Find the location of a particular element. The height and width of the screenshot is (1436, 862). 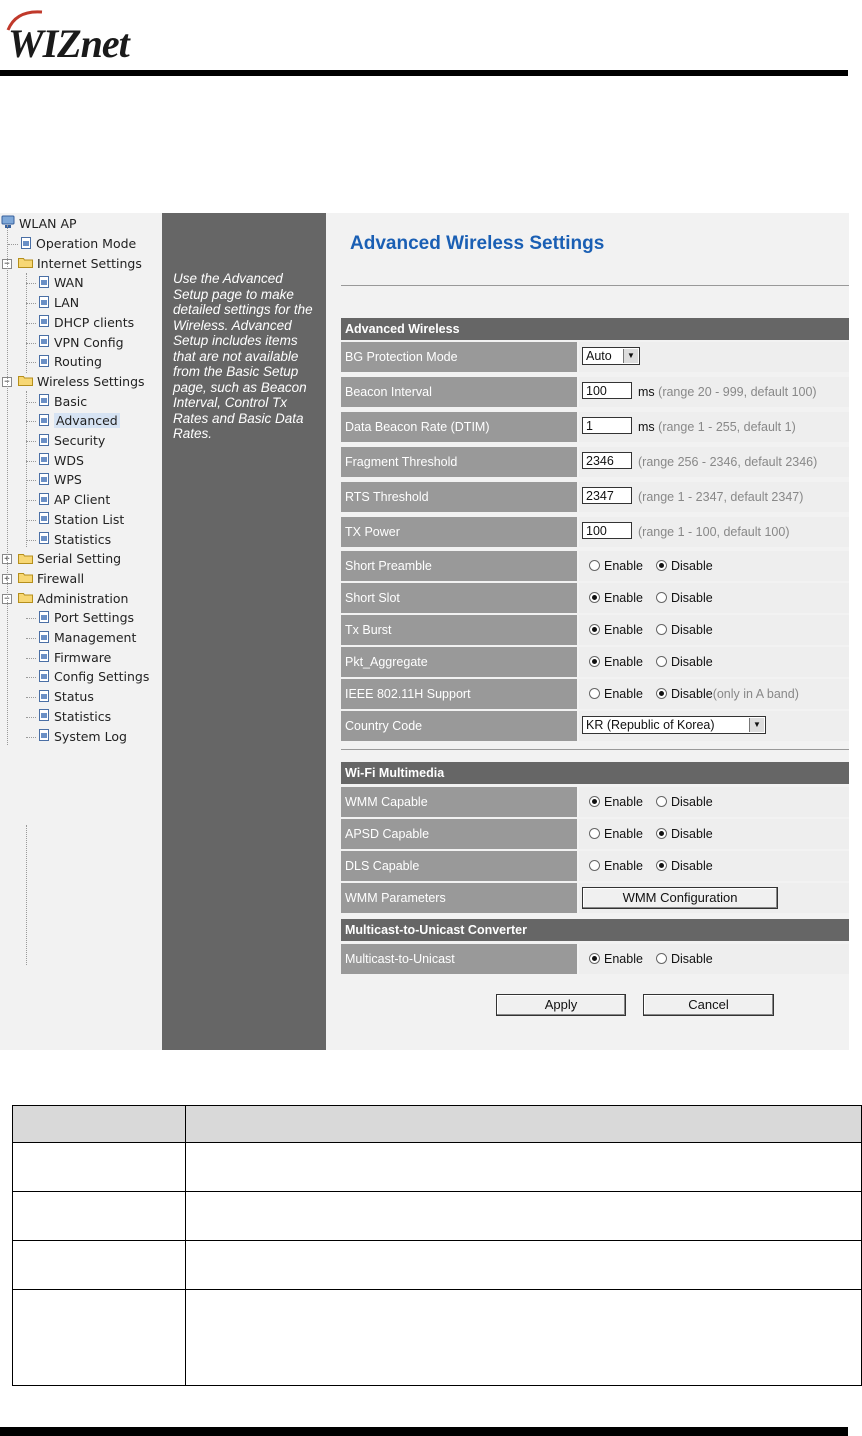

label: Pkt_Aggregate is located at coordinates (459, 662).